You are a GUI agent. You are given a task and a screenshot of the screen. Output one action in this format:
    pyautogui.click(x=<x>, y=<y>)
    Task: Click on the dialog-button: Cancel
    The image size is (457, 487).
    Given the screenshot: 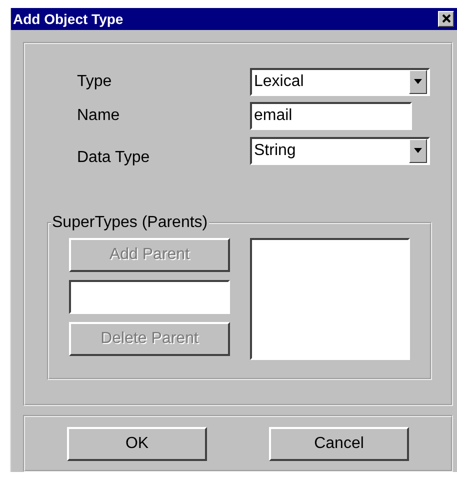 What is the action you would take?
    pyautogui.click(x=339, y=443)
    